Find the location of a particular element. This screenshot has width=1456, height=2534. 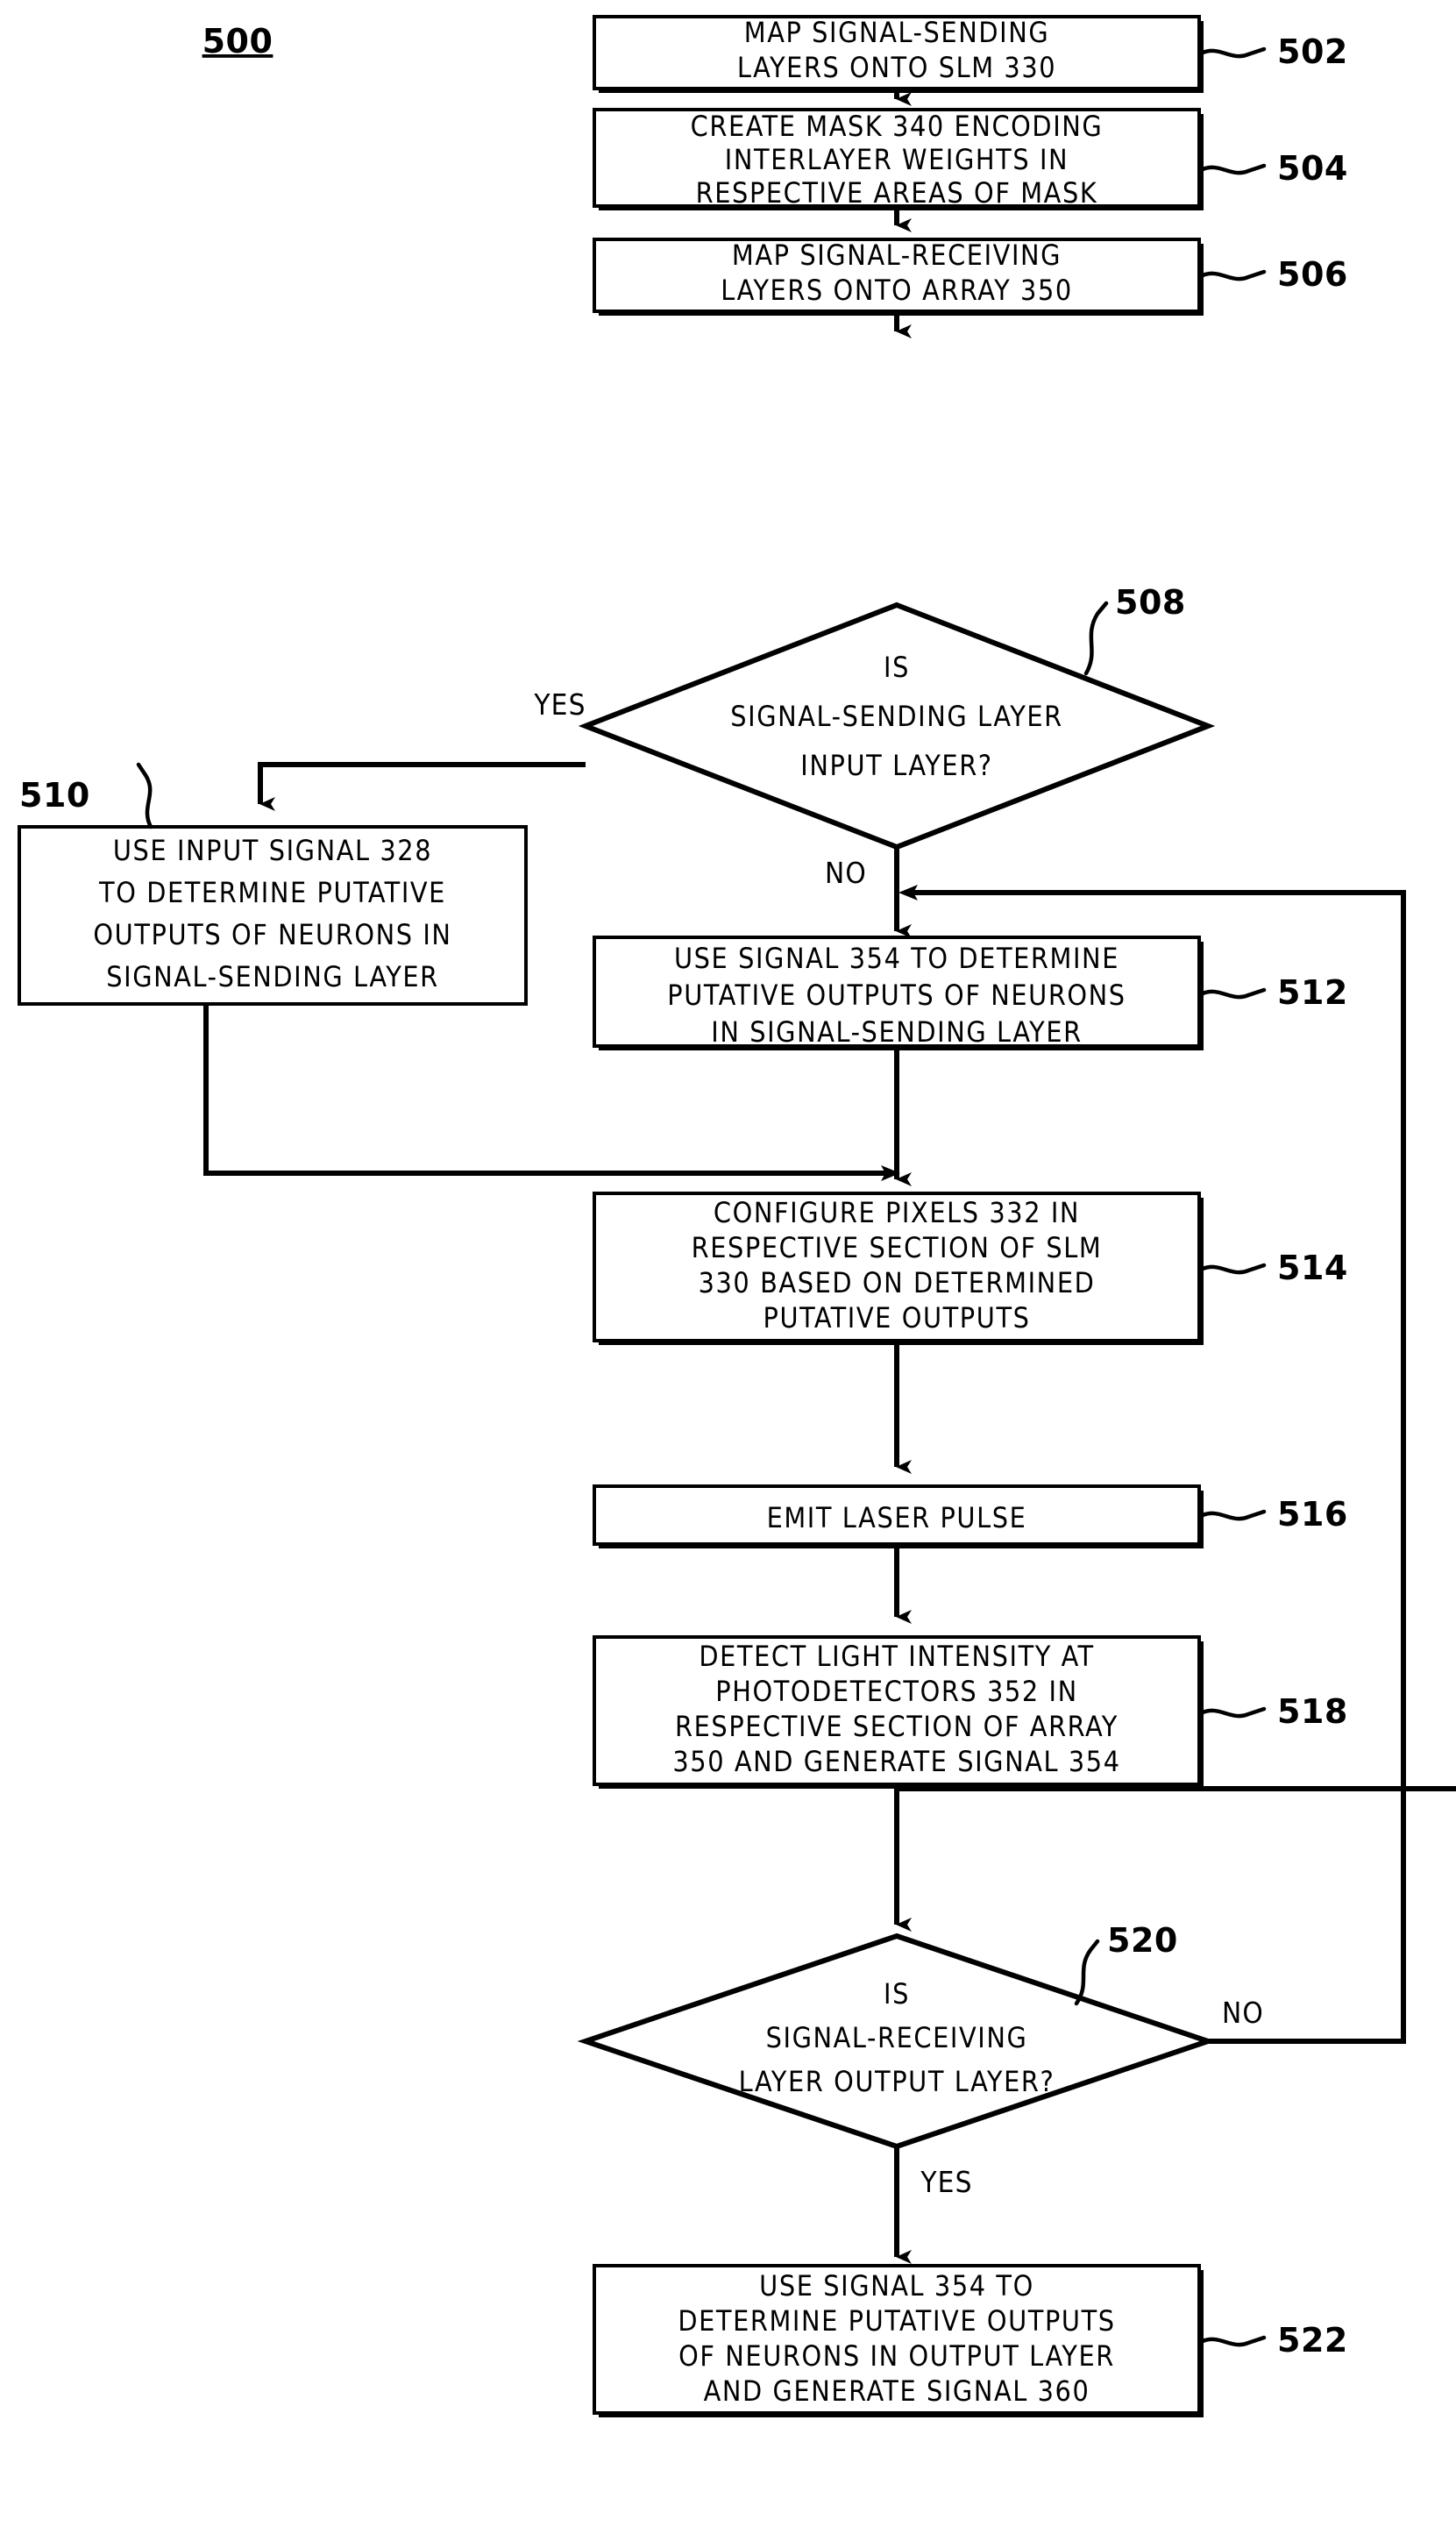

connector-508-yes-510: YES is located at coordinates (422, 749).